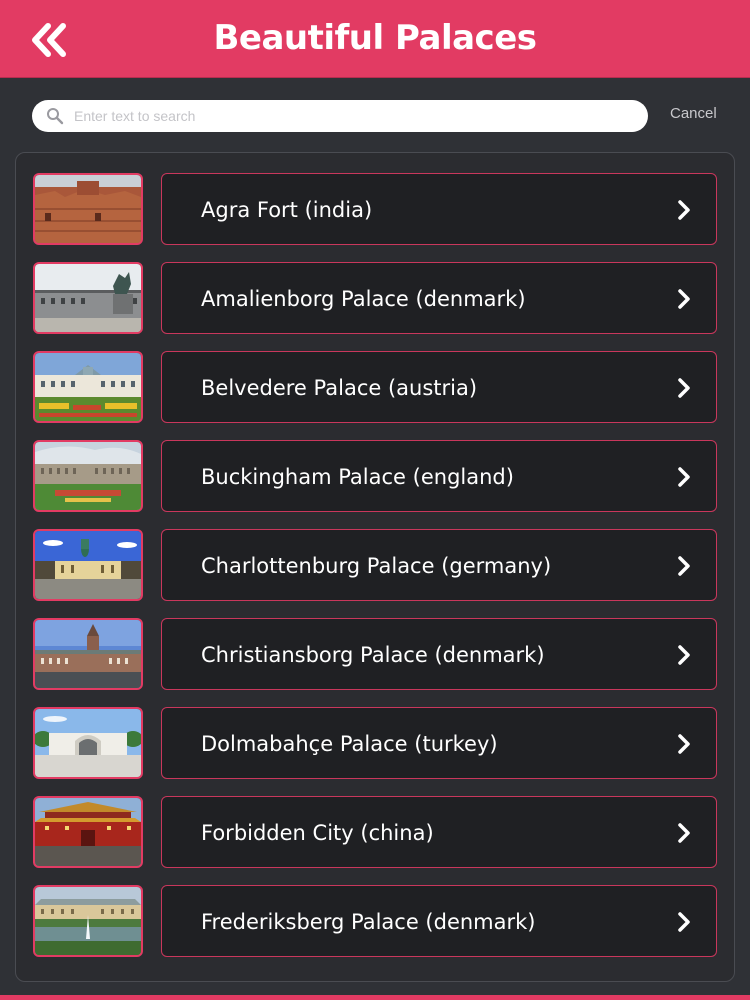 This screenshot has height=1000, width=750. What do you see at coordinates (317, 833) in the screenshot?
I see `list-item-label: Forbidden City (china)` at bounding box center [317, 833].